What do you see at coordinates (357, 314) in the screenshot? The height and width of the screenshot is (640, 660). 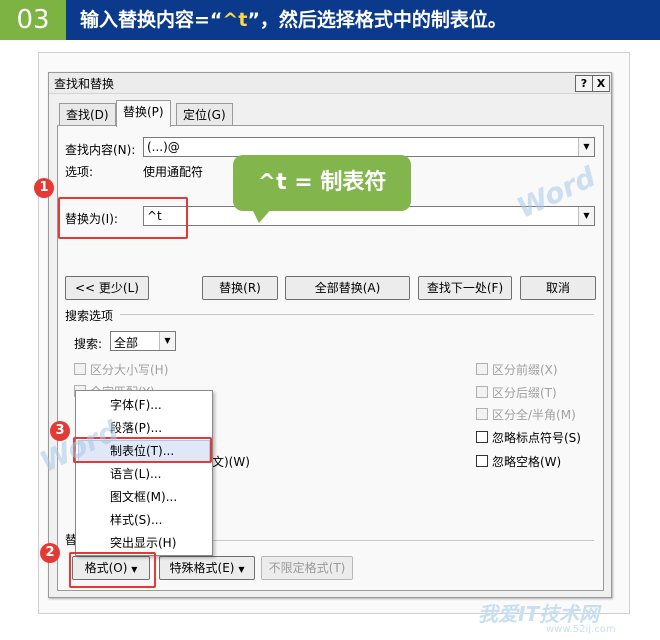 I see `search-options-divider` at bounding box center [357, 314].